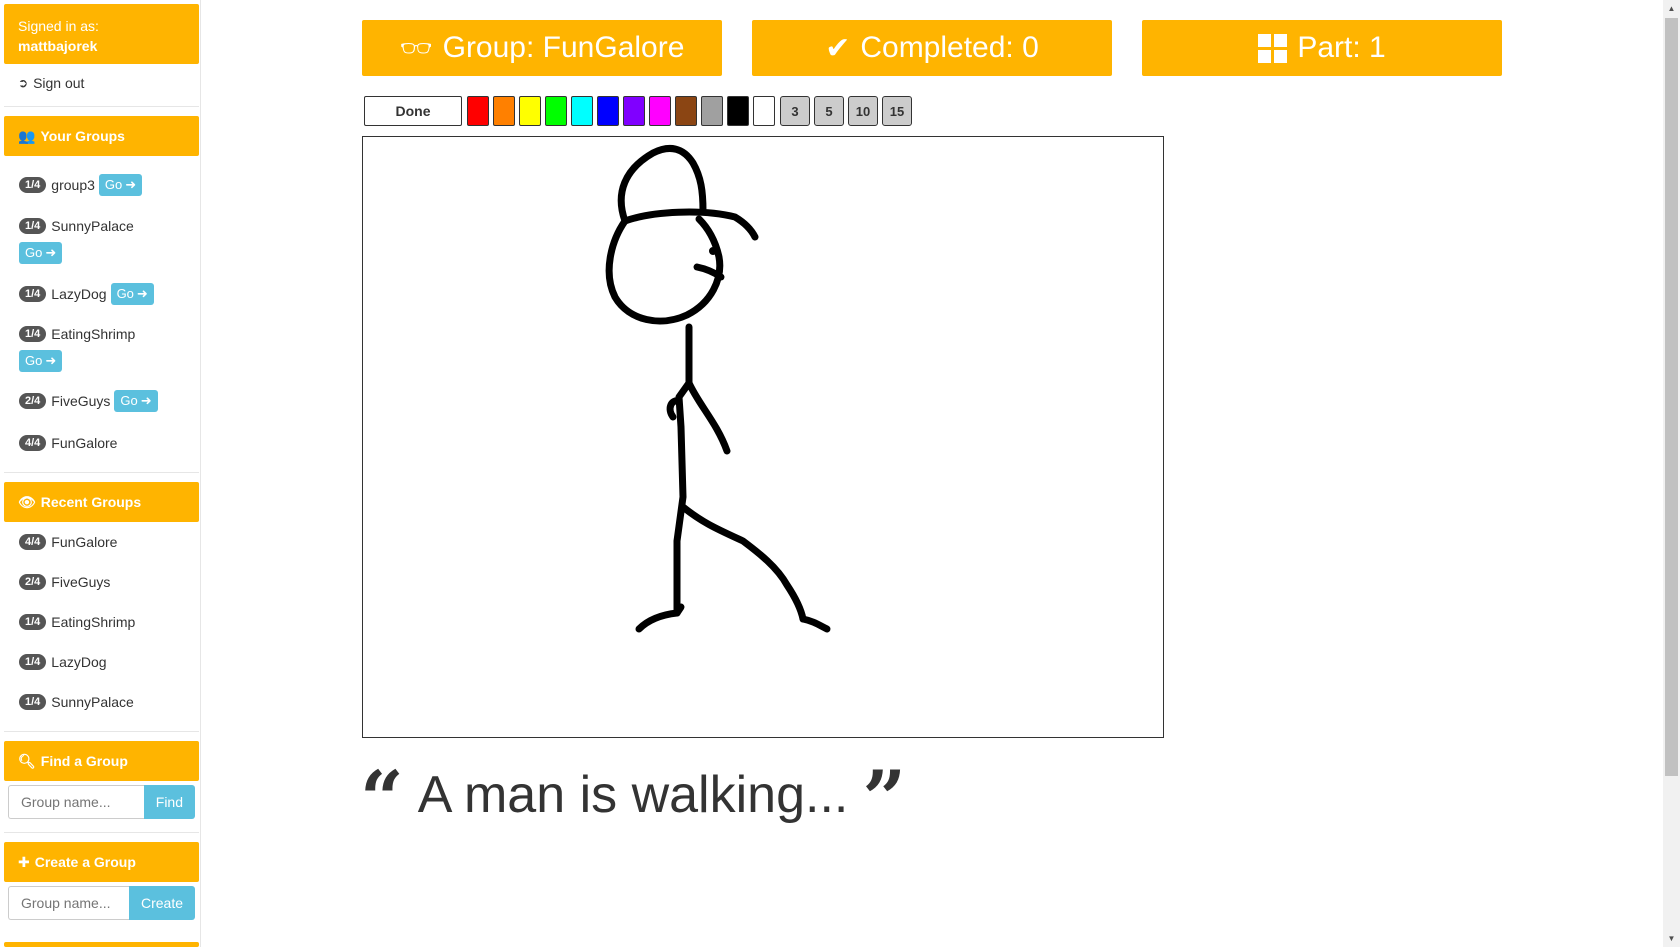 The image size is (1680, 947). Describe the element at coordinates (33, 401) in the screenshot. I see `group-badge: 2/4` at that location.